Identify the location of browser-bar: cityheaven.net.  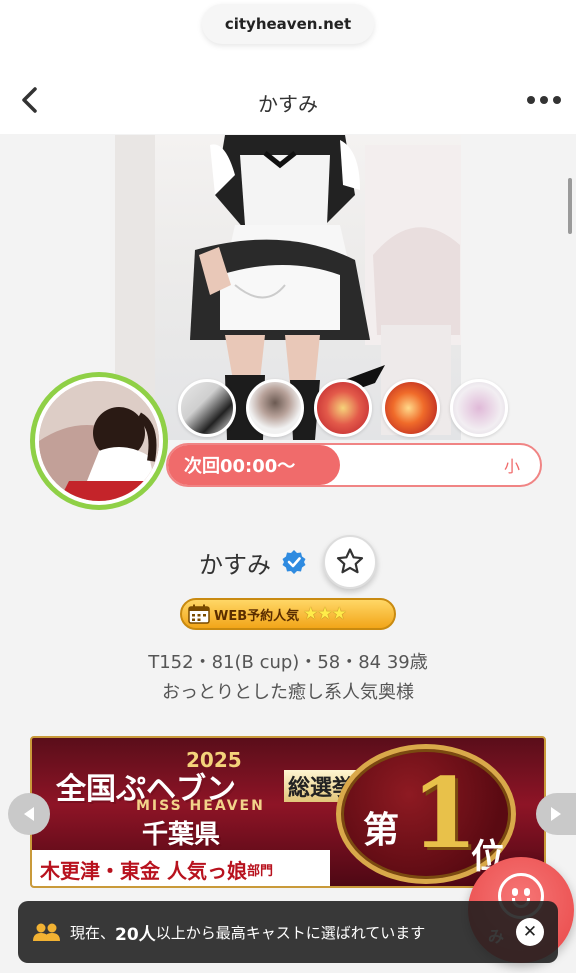
(288, 35).